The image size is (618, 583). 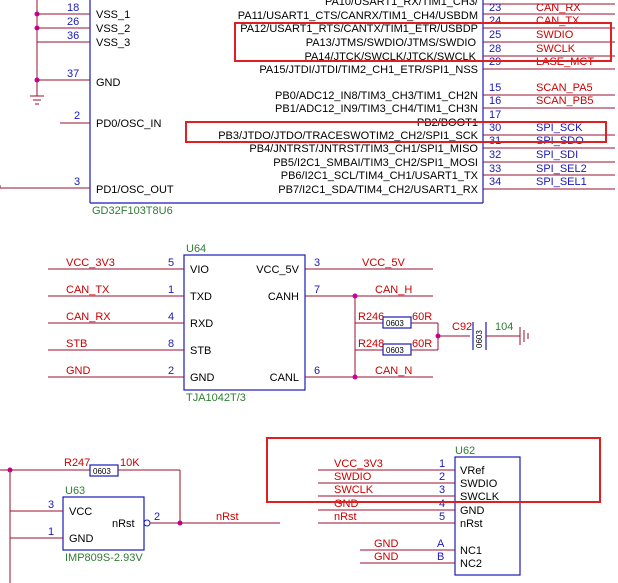 What do you see at coordinates (471, 551) in the screenshot?
I see `u62-pin-name: NC1` at bounding box center [471, 551].